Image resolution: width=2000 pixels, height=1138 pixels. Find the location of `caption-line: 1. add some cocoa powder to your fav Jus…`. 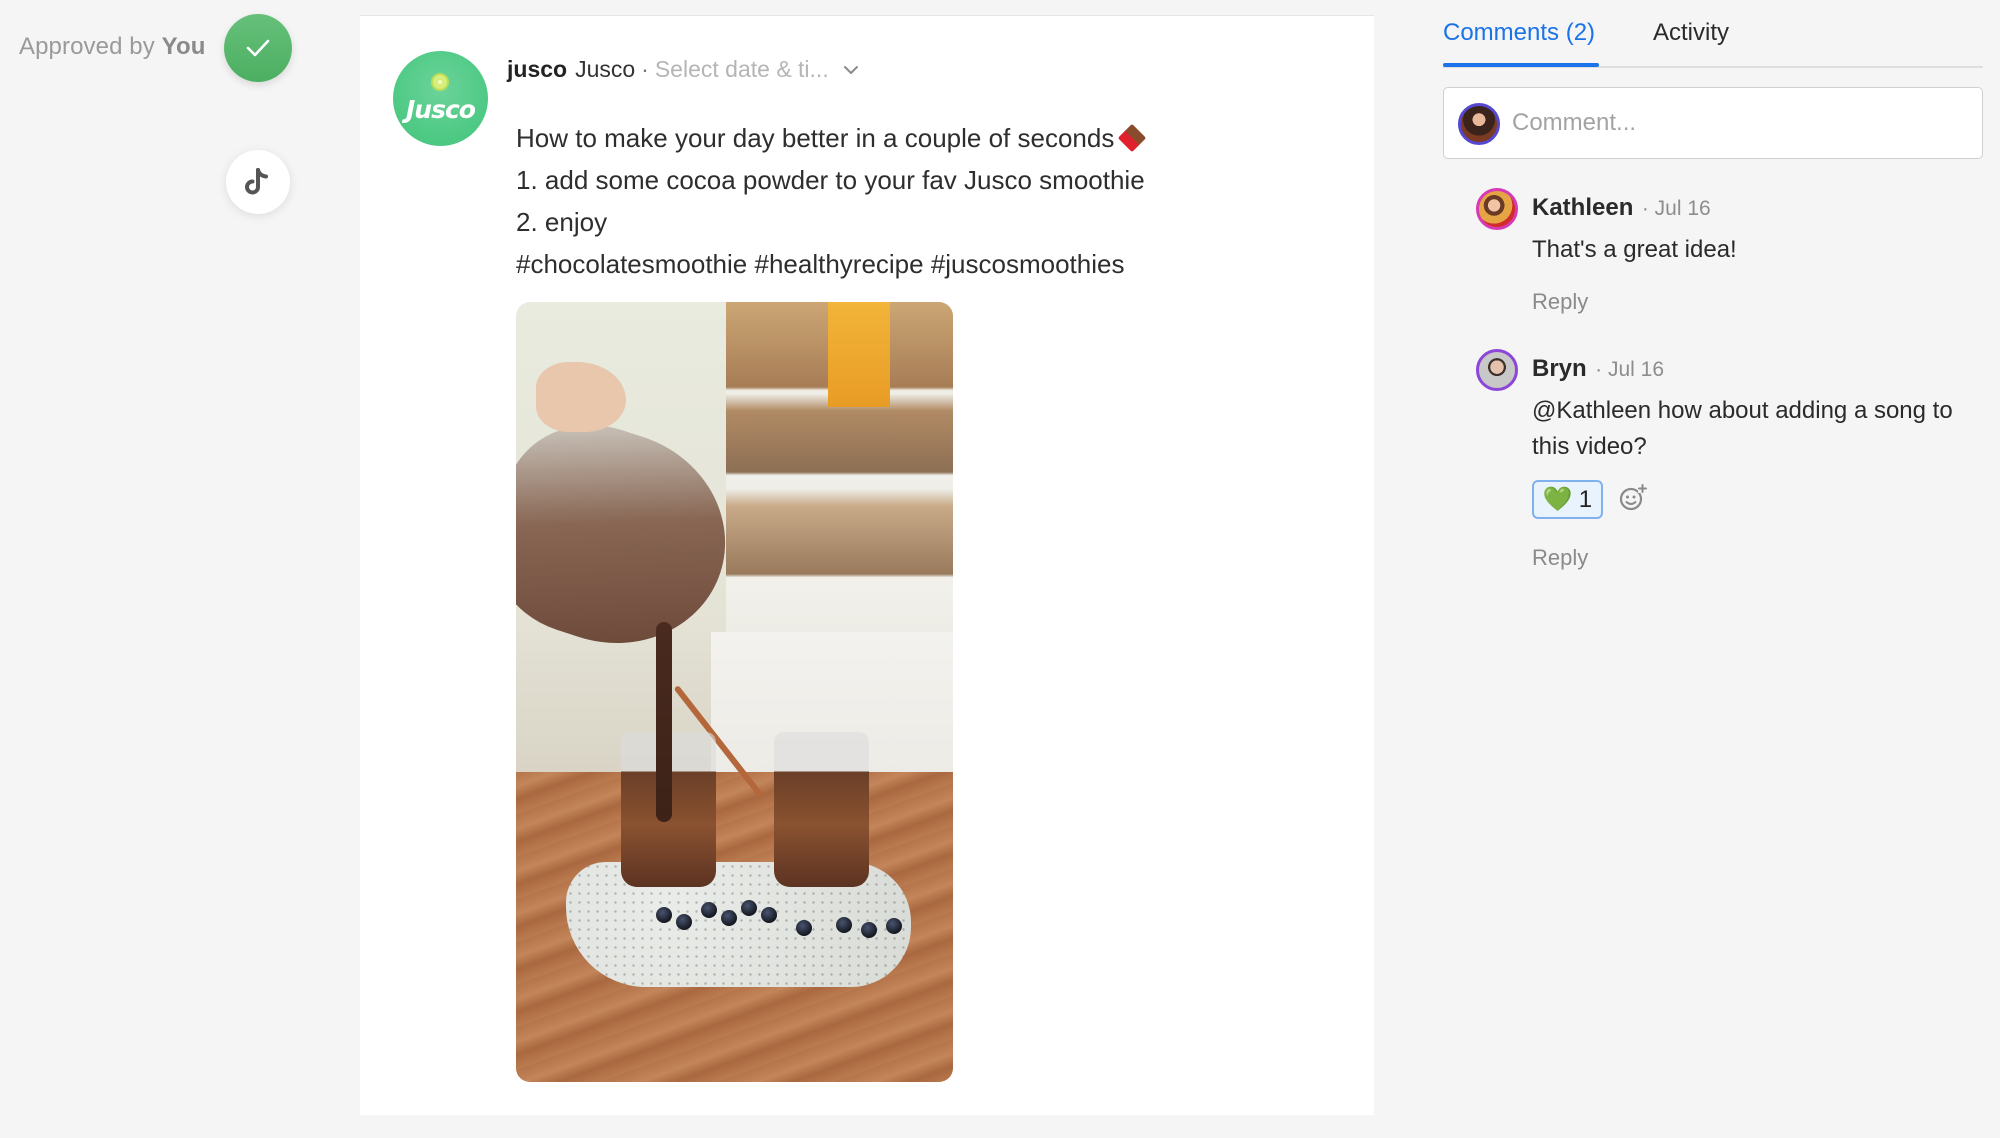

caption-line: 1. add some cocoa powder to your fav Jus… is located at coordinates (830, 180).